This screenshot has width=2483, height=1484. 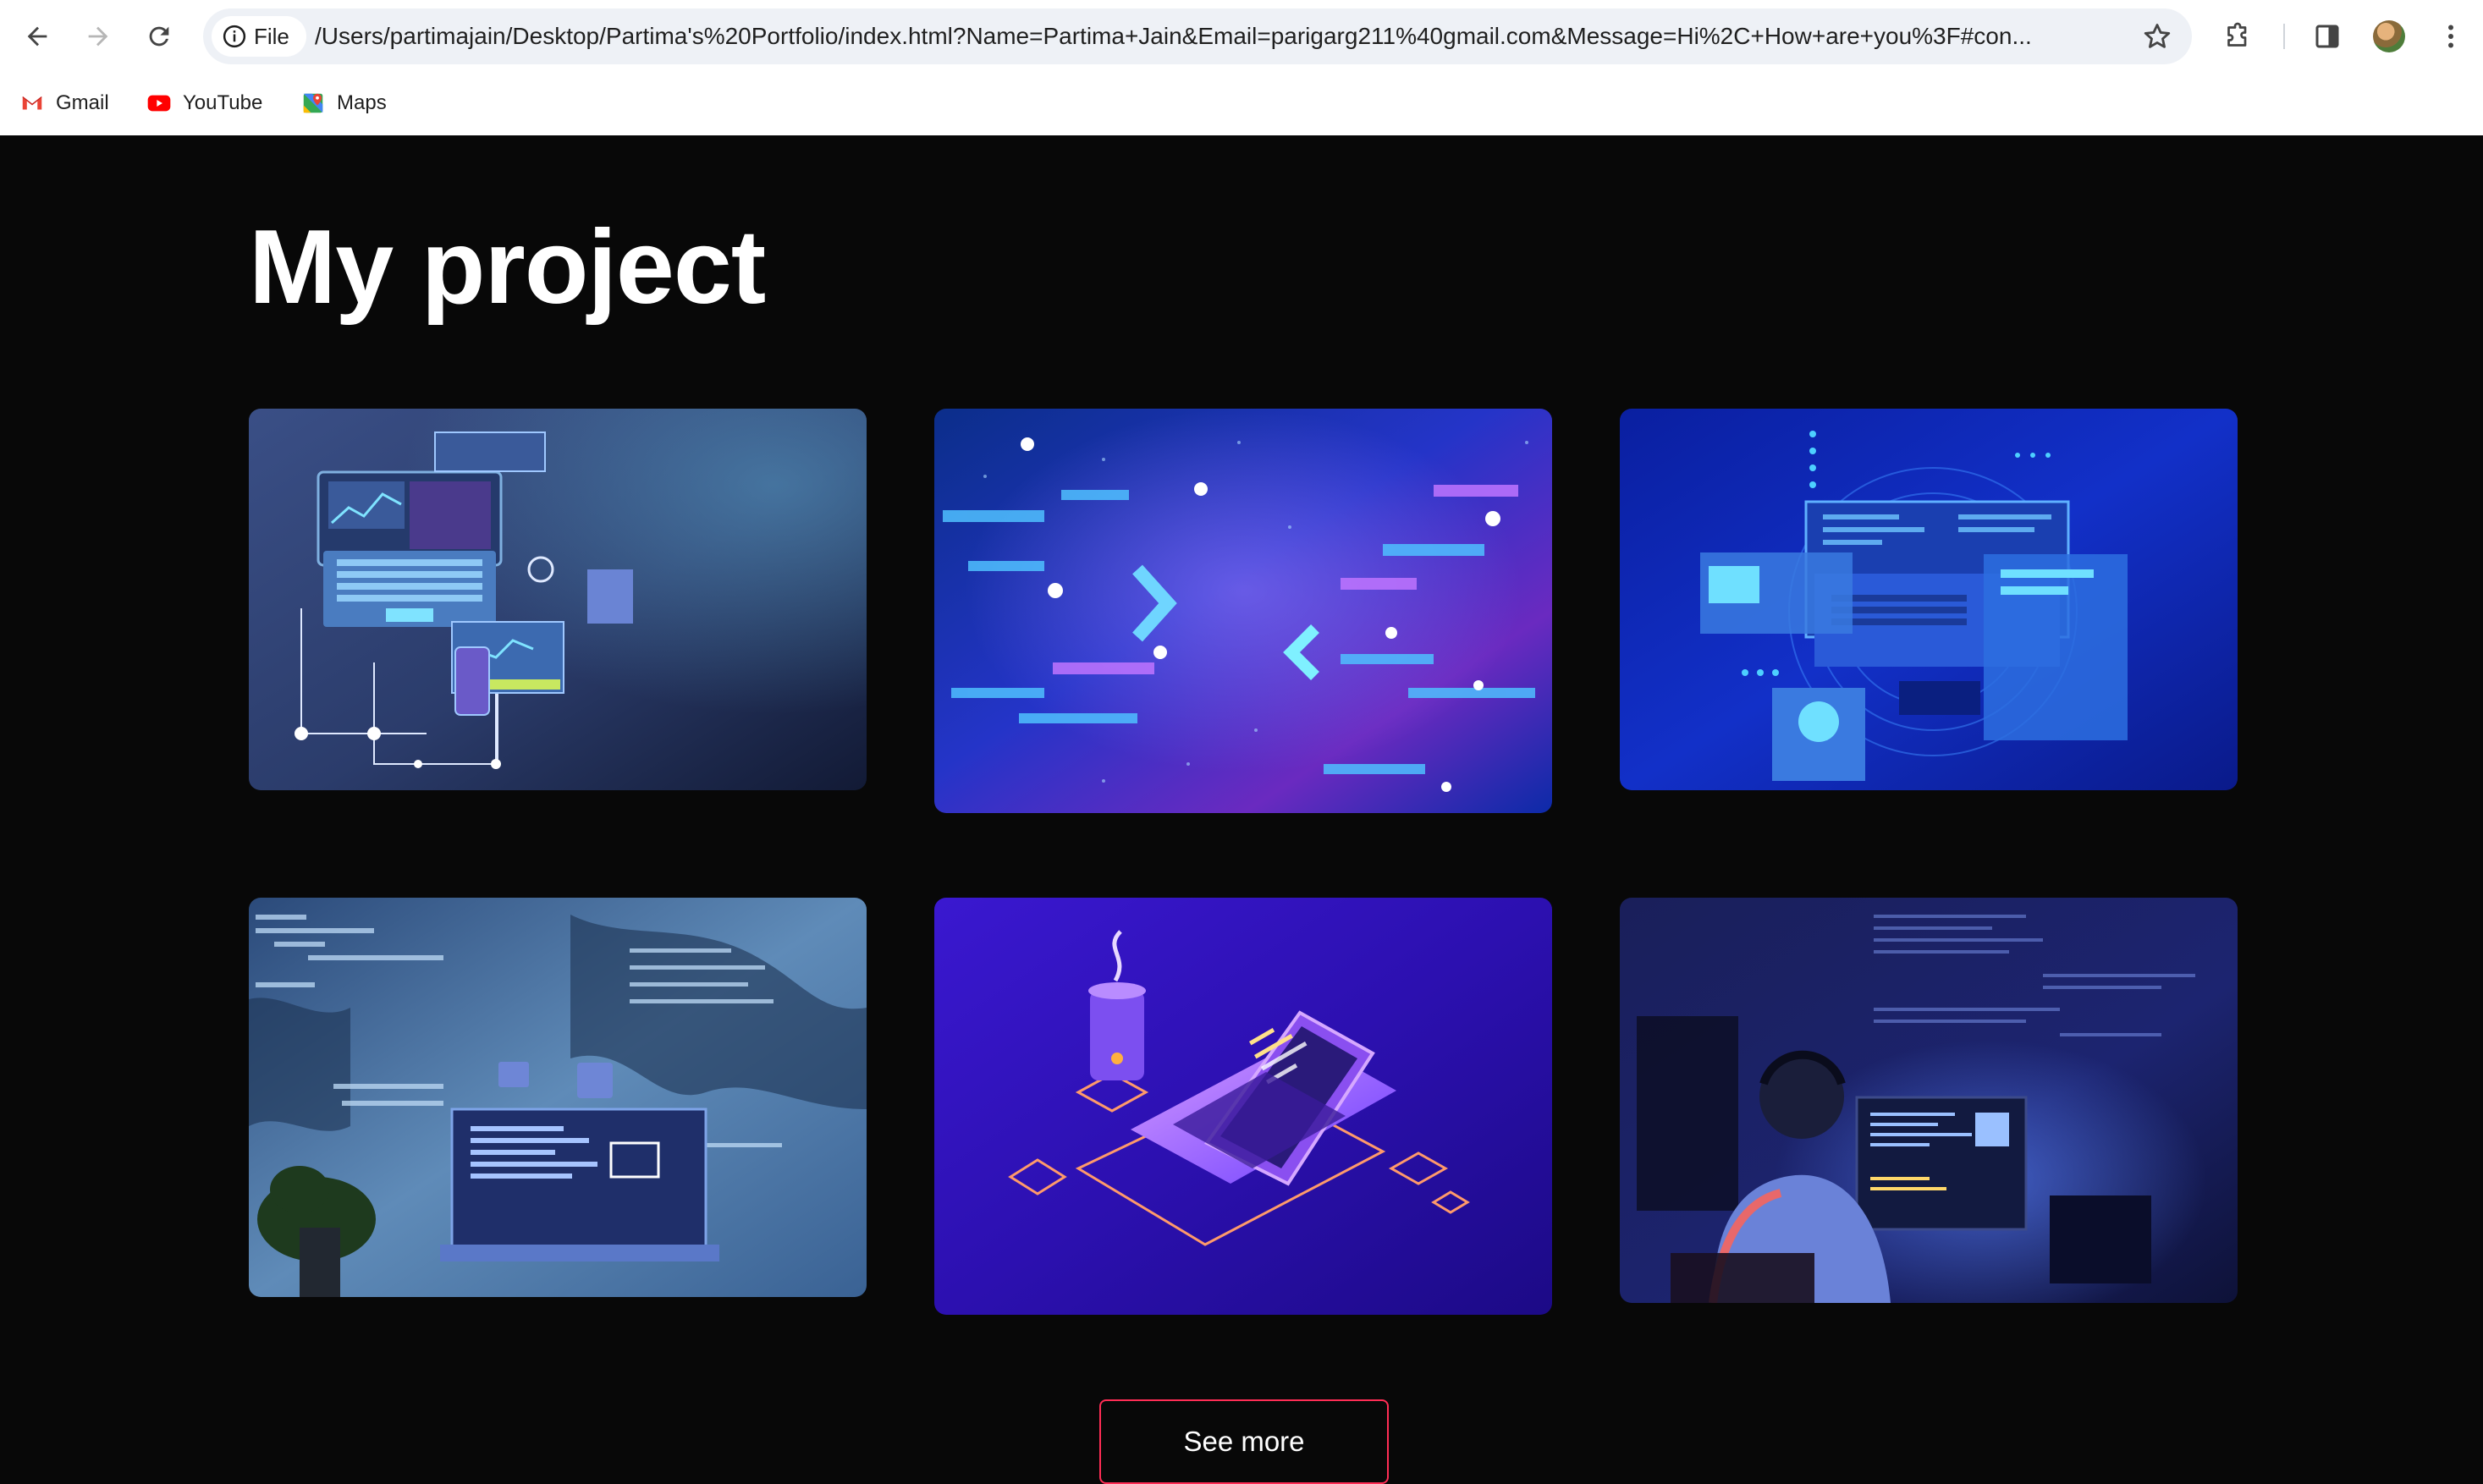 What do you see at coordinates (2389, 36) in the screenshot?
I see `profile-avatar` at bounding box center [2389, 36].